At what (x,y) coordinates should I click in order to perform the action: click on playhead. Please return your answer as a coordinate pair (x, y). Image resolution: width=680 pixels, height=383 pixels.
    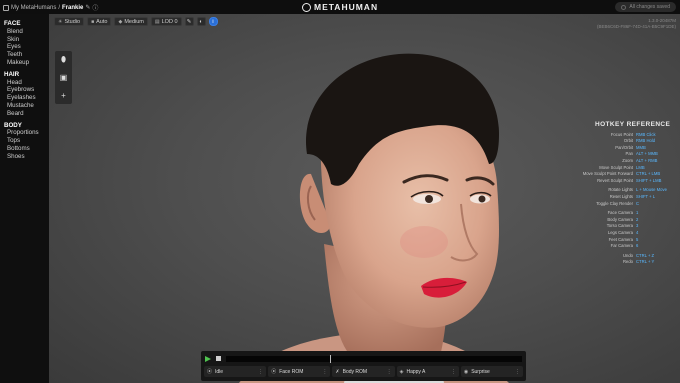
    Looking at the image, I should click on (330, 358).